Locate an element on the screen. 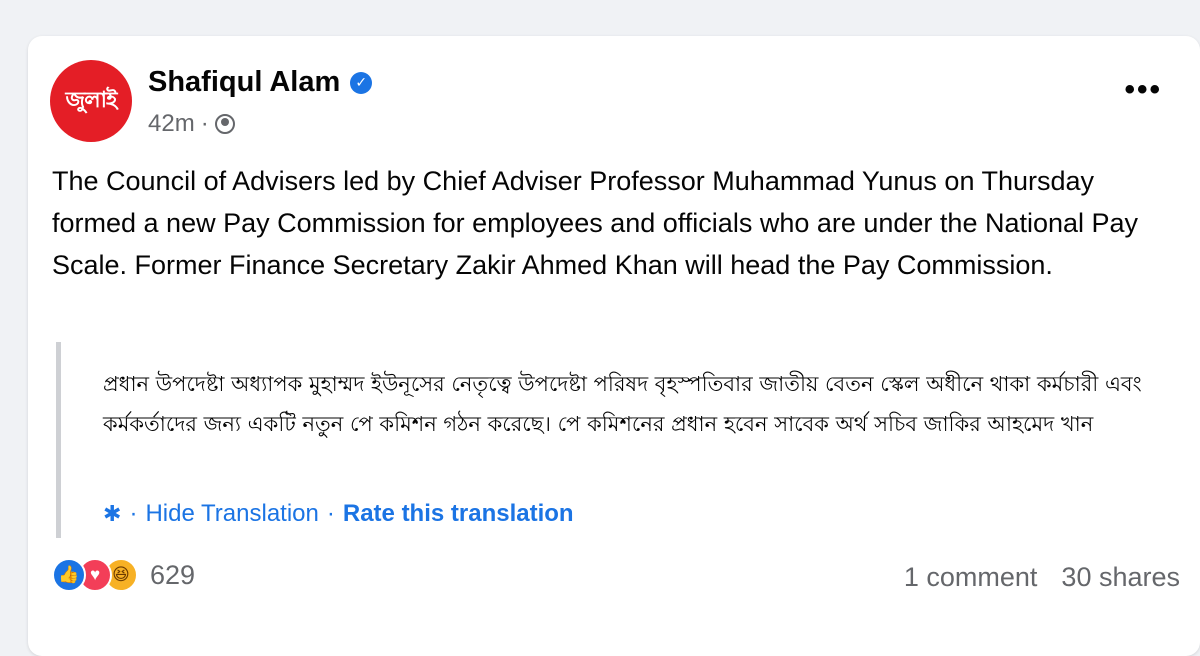 The image size is (1200, 656). author-name: Shafiqul Alam is located at coordinates (244, 82).